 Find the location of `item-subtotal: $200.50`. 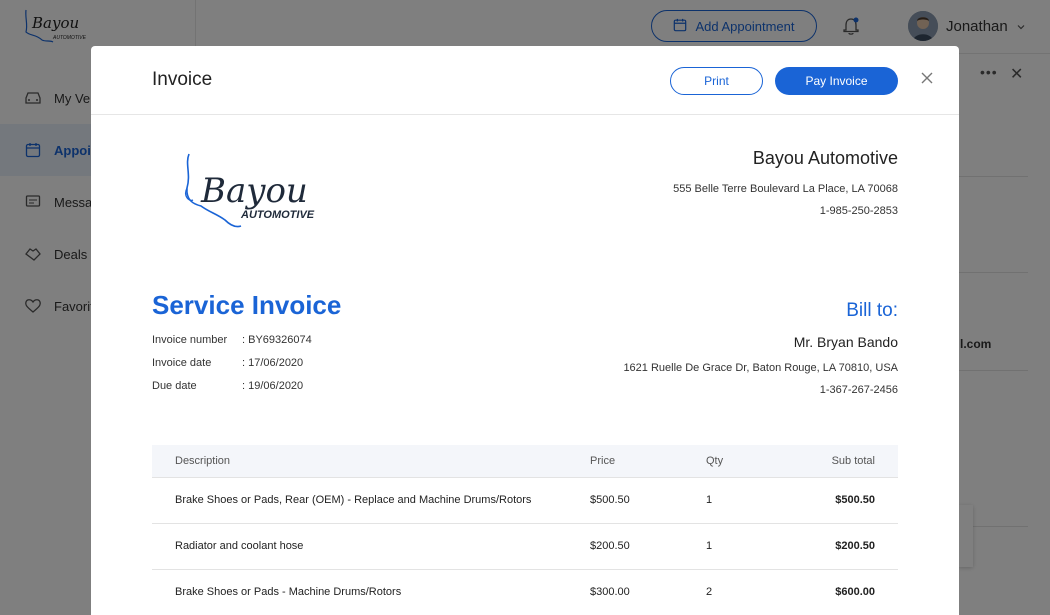

item-subtotal: $200.50 is located at coordinates (842, 546).